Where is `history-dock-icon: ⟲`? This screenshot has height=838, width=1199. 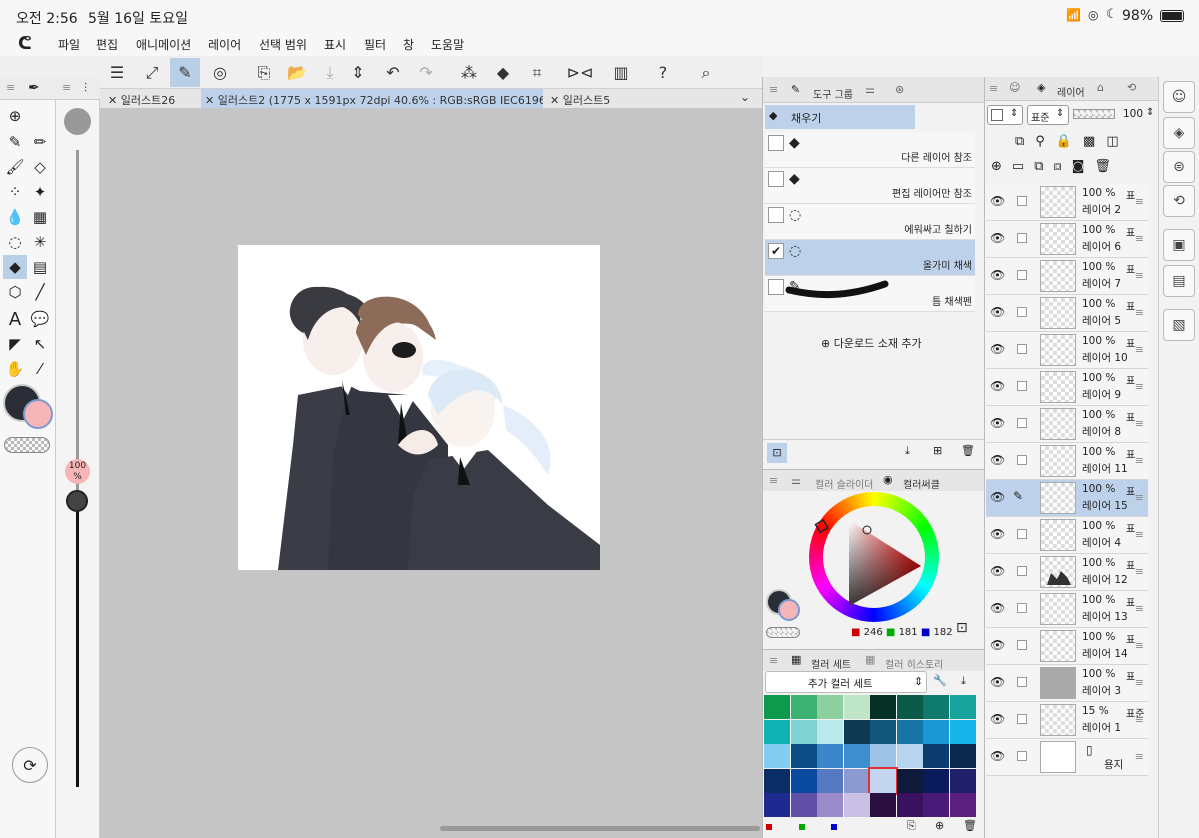 history-dock-icon: ⟲ is located at coordinates (1179, 201).